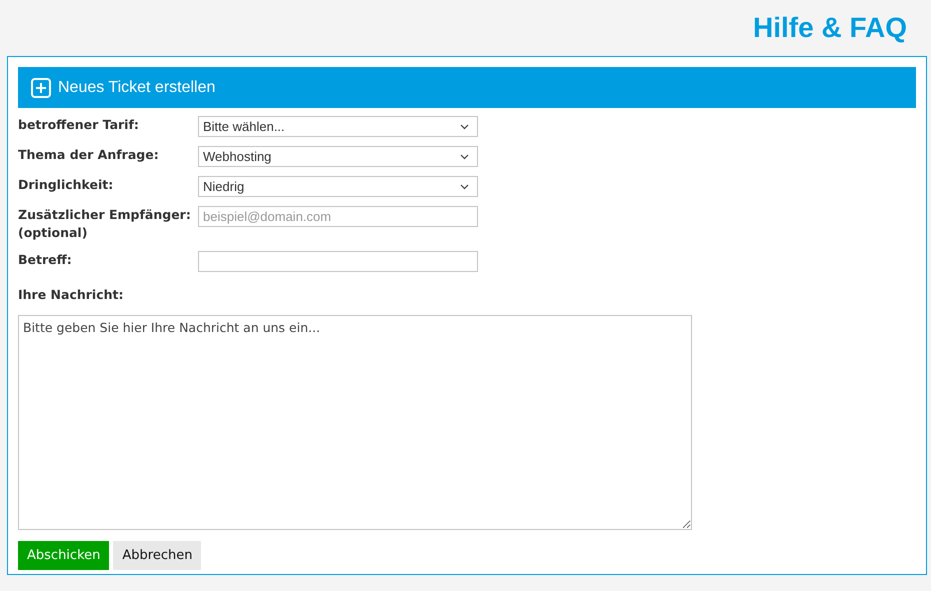 The image size is (931, 591). What do you see at coordinates (105, 224) in the screenshot?
I see `field-label: Zusätzlicher Empfänger: (optional)` at bounding box center [105, 224].